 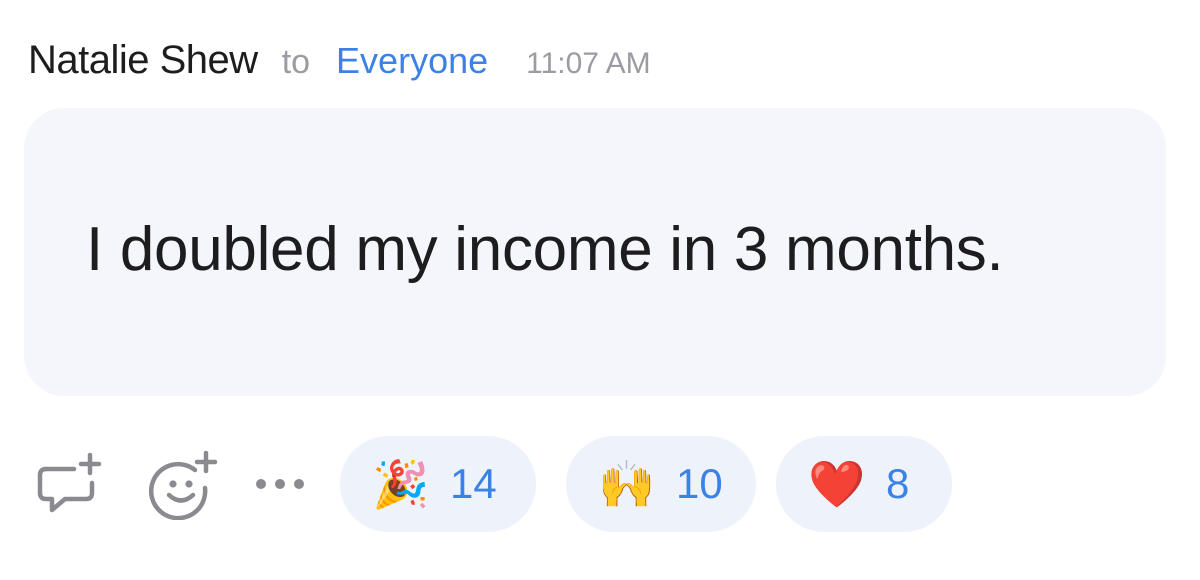 I want to click on sender-name: Natalie Shew, so click(x=143, y=60).